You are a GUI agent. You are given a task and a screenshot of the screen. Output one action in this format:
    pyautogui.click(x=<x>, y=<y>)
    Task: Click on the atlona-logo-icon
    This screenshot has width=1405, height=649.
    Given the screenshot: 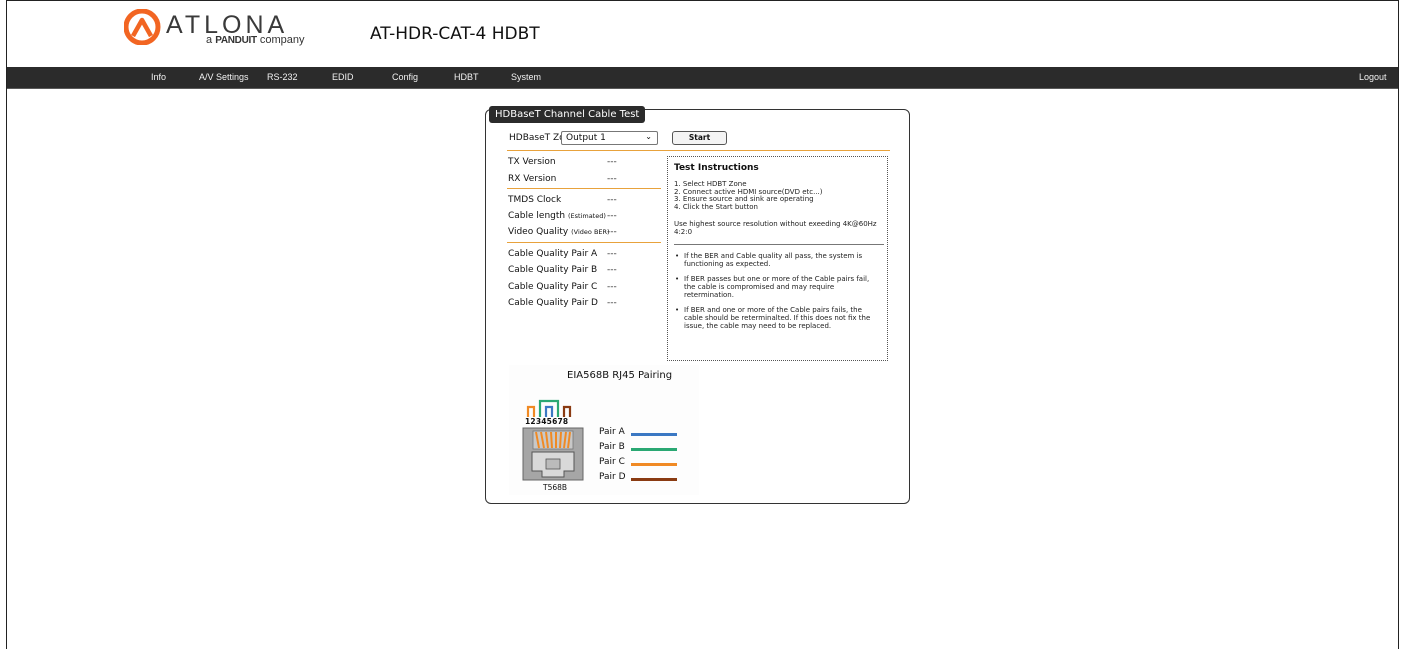 What is the action you would take?
    pyautogui.click(x=142, y=27)
    